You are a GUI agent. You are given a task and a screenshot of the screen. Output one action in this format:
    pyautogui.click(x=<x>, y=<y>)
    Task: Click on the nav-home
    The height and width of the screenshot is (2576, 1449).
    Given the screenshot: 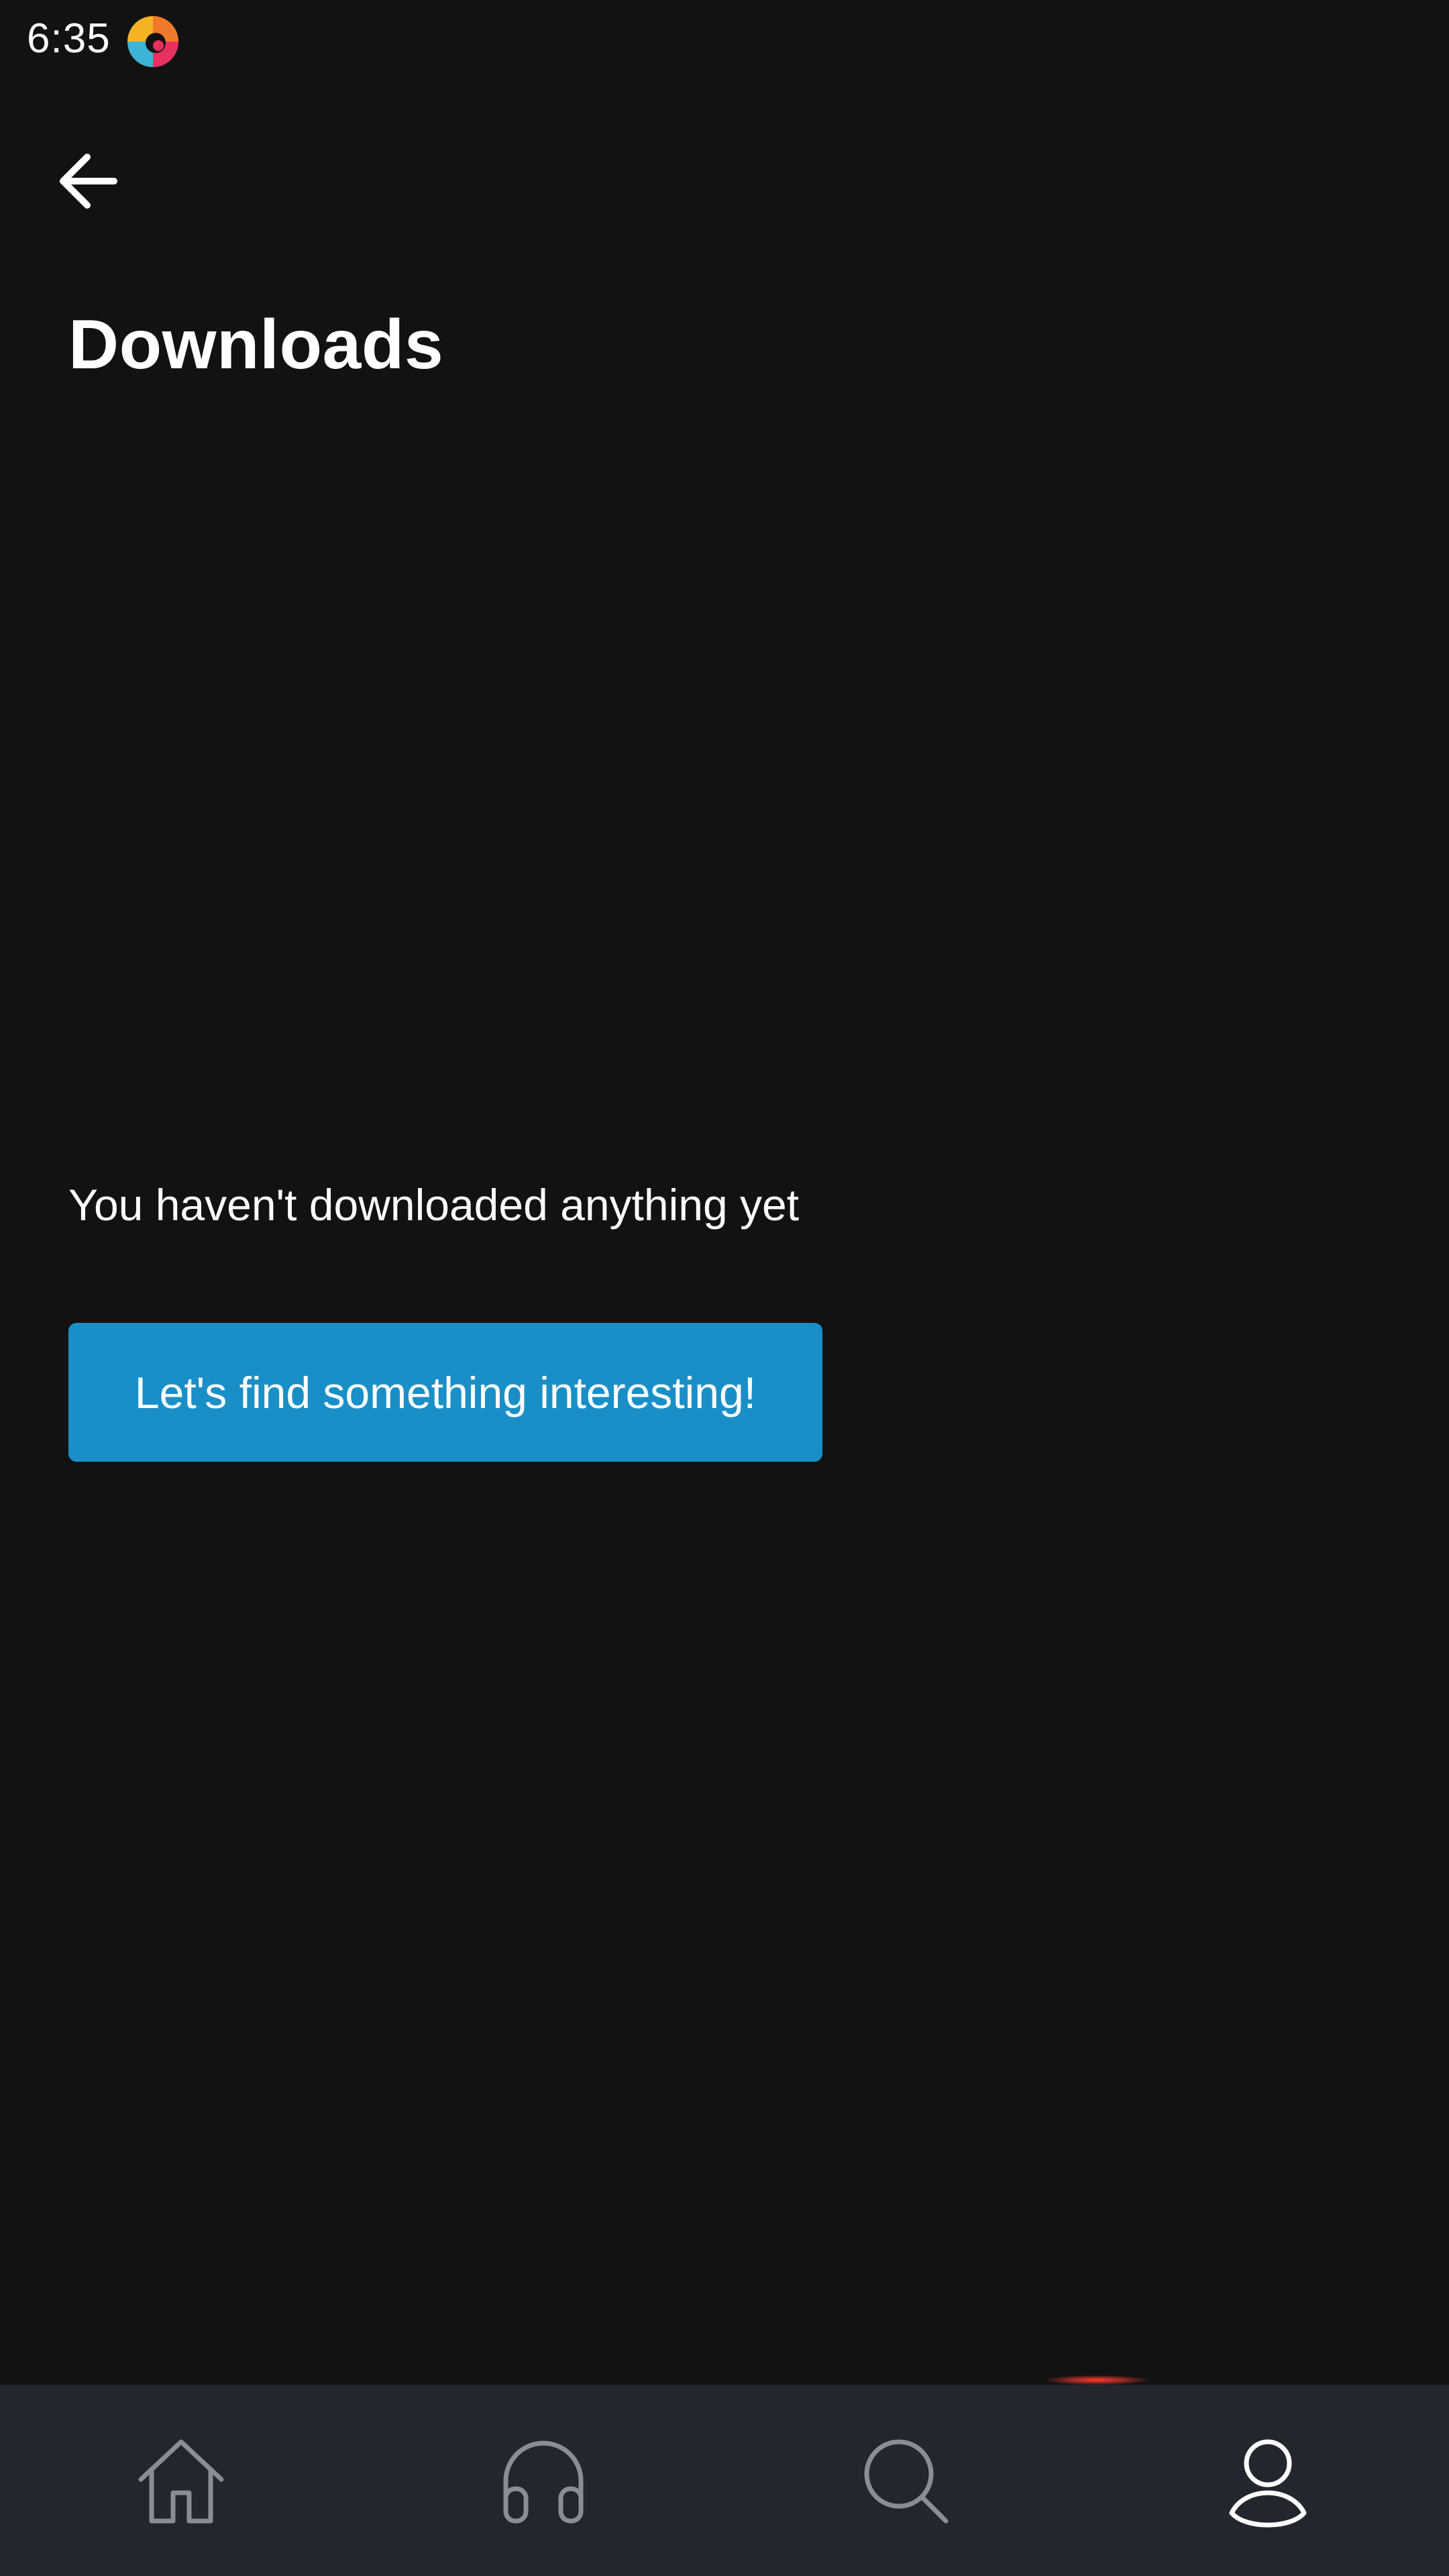 What is the action you would take?
    pyautogui.click(x=181, y=2480)
    